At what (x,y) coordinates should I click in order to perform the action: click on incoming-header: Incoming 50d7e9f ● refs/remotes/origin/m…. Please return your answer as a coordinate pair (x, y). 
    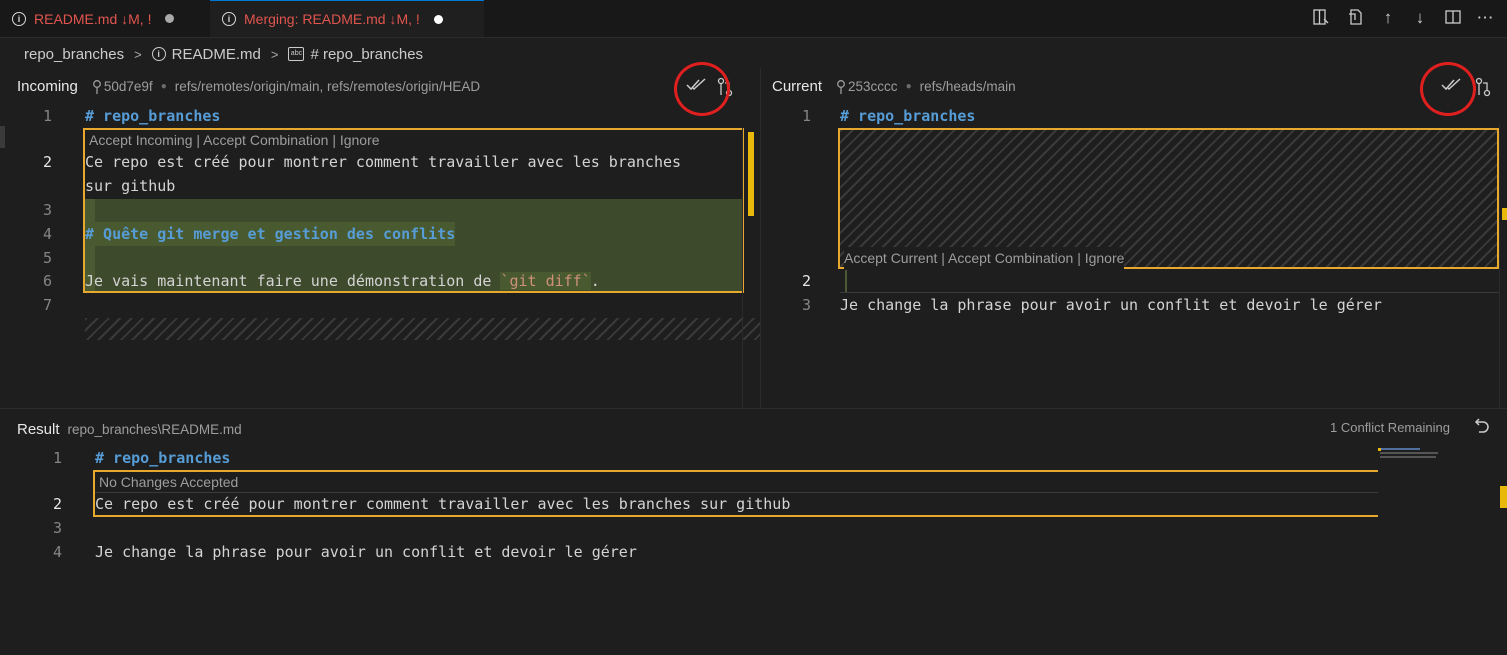
    Looking at the image, I should click on (248, 86).